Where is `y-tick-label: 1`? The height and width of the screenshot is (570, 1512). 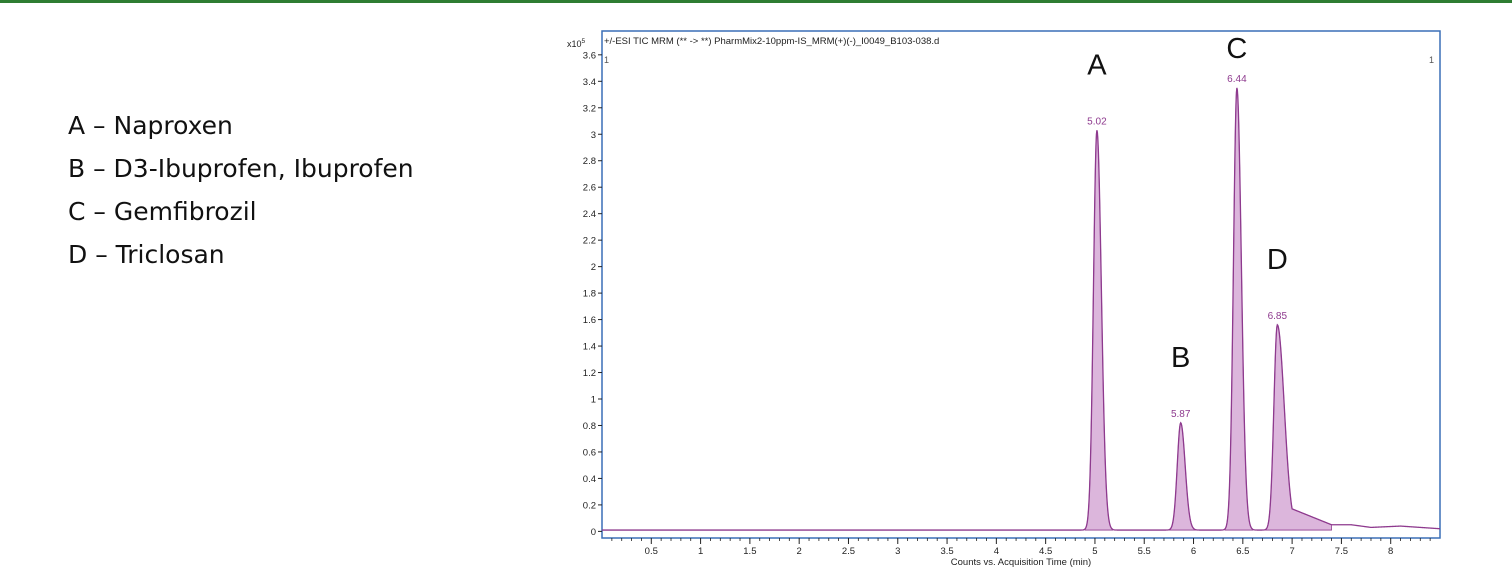
y-tick-label: 1 is located at coordinates (593, 400).